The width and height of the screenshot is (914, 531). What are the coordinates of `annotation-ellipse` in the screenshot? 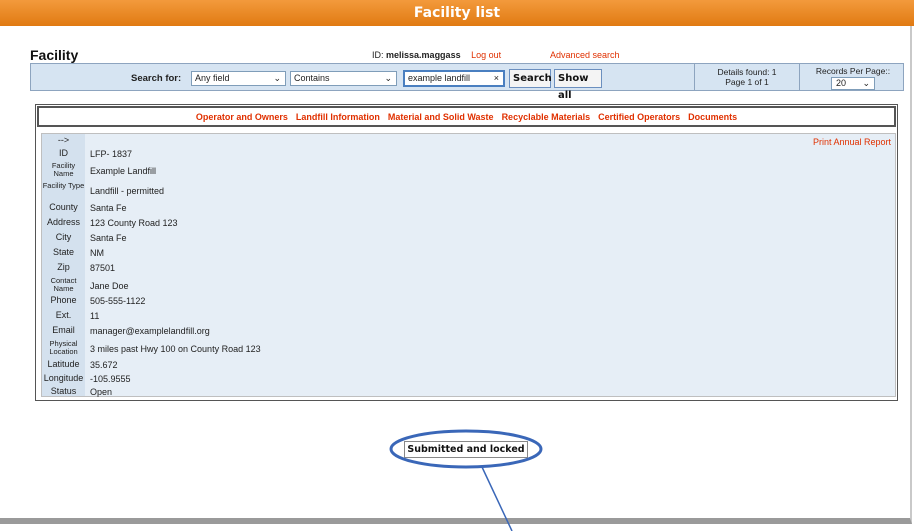 It's located at (466, 449).